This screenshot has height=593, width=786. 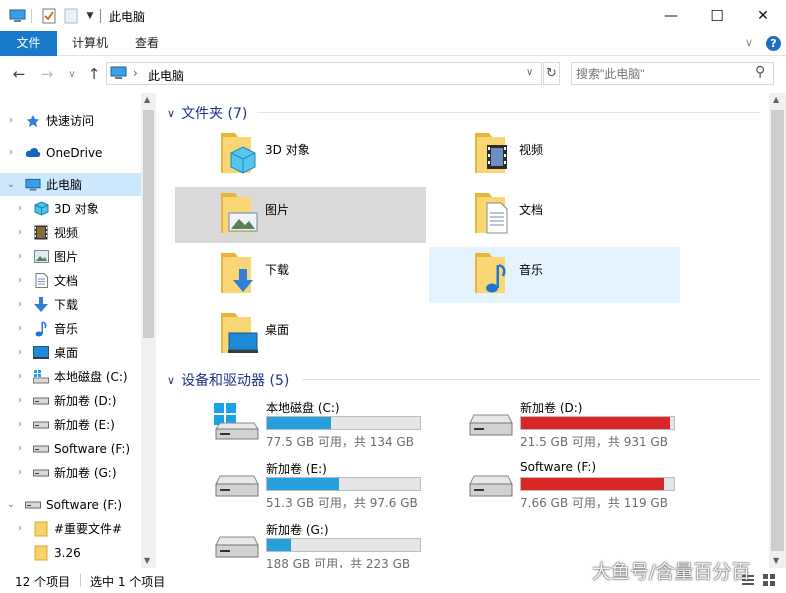 What do you see at coordinates (148, 224) in the screenshot?
I see `sidebar-scroll-thumb` at bounding box center [148, 224].